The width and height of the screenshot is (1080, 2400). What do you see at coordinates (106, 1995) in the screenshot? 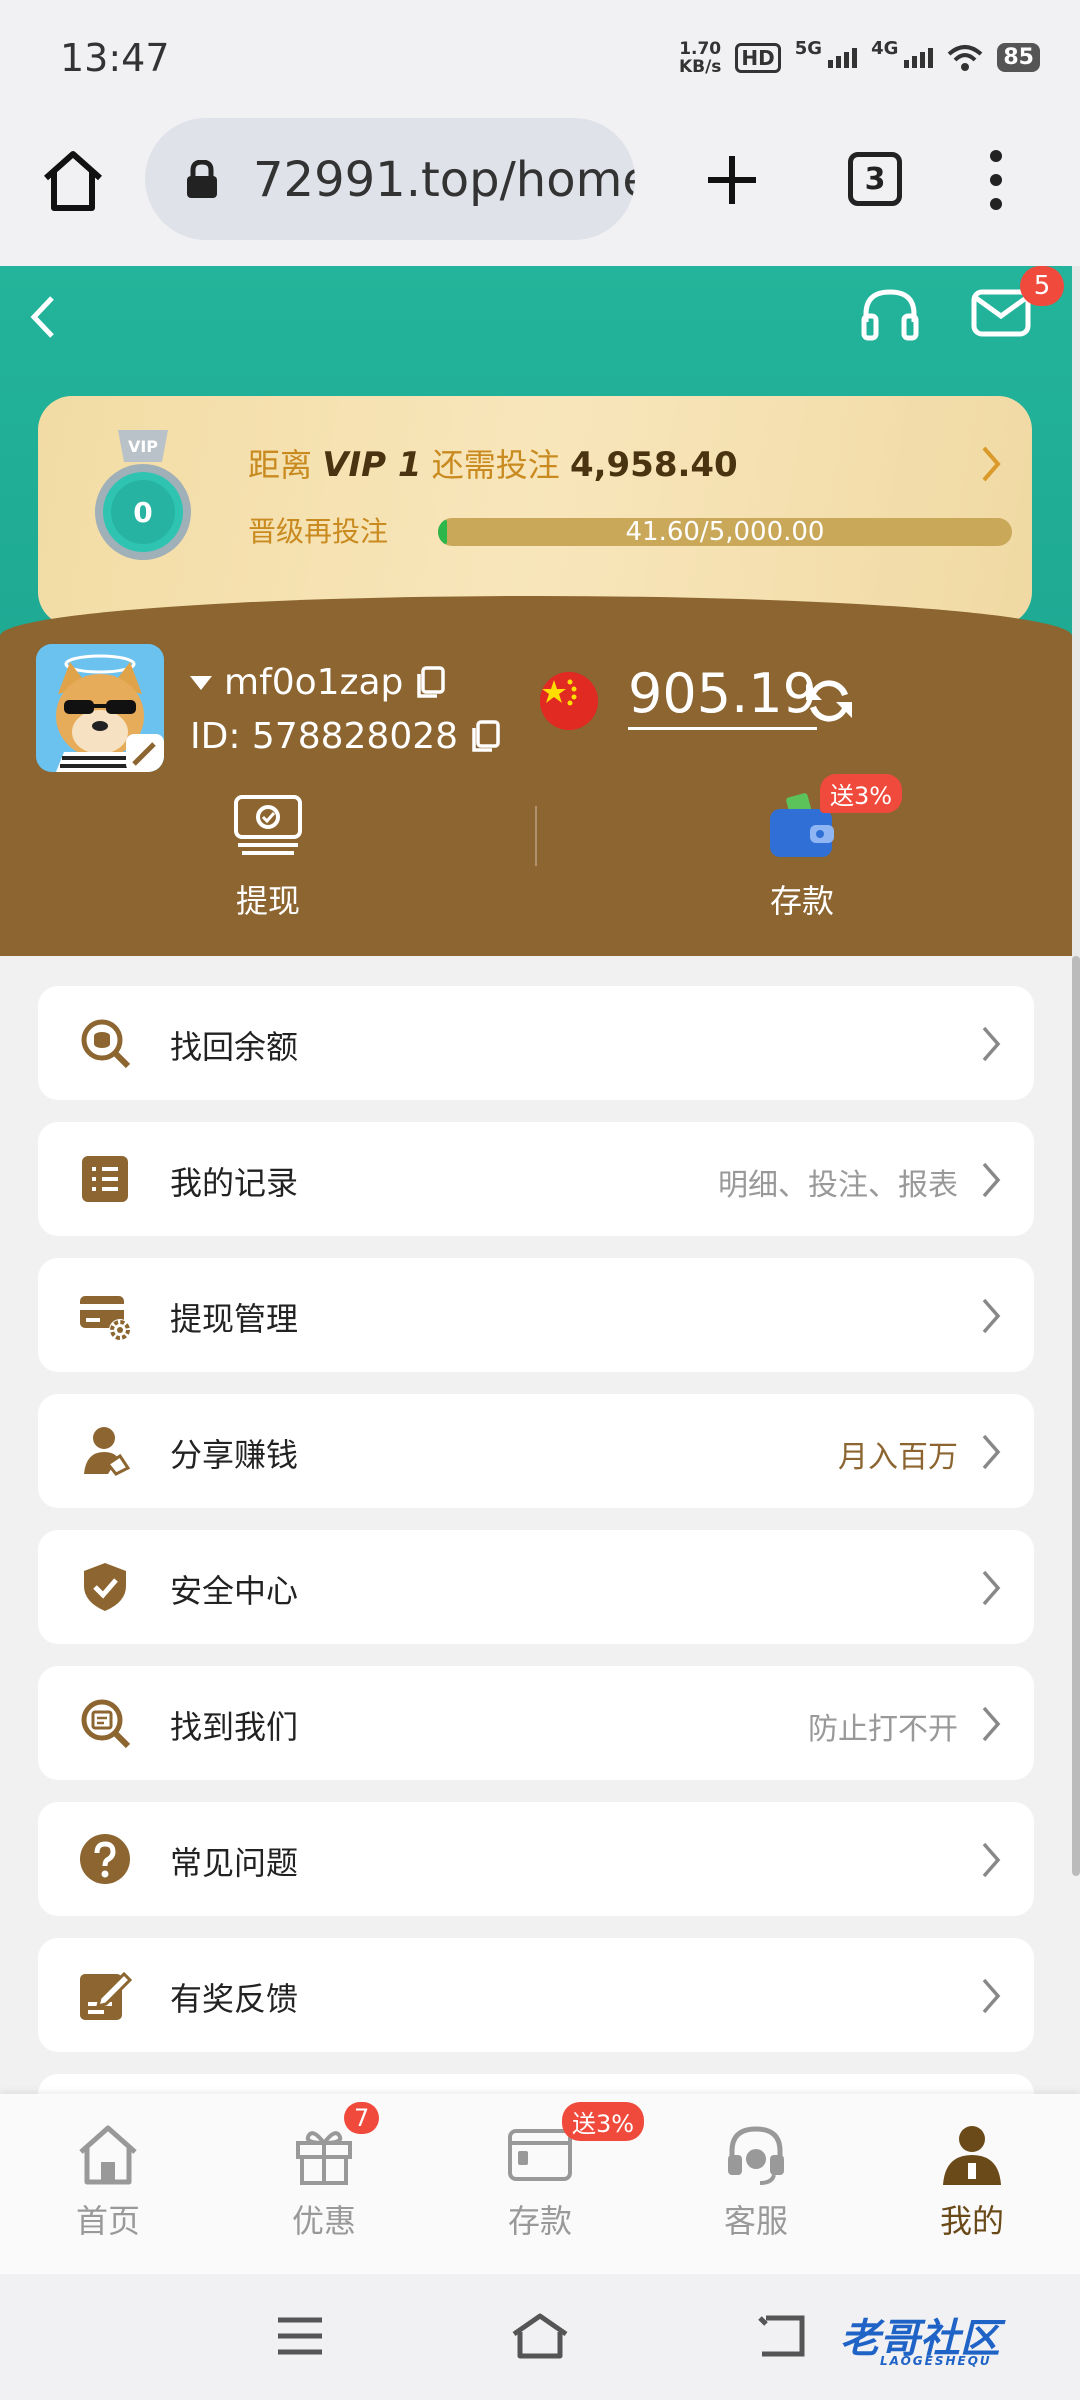
I see `feedback-edit-icon` at bounding box center [106, 1995].